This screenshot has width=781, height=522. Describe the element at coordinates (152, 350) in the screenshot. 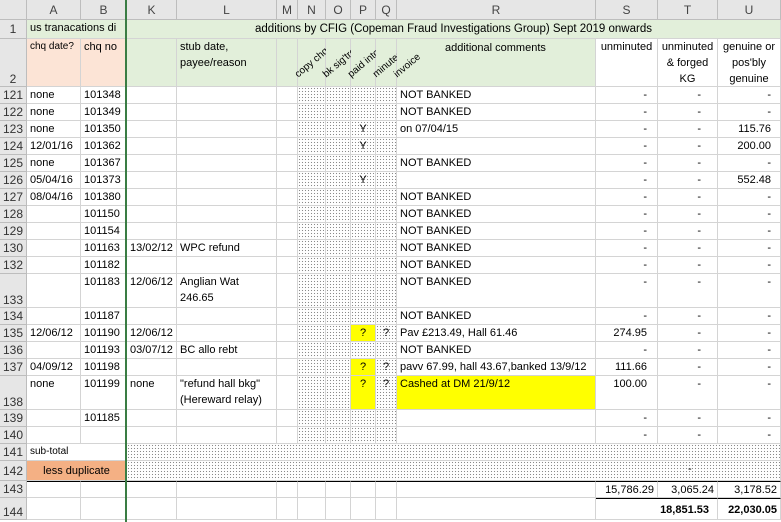

I see `stub-date-cell: 03/07/12` at that location.